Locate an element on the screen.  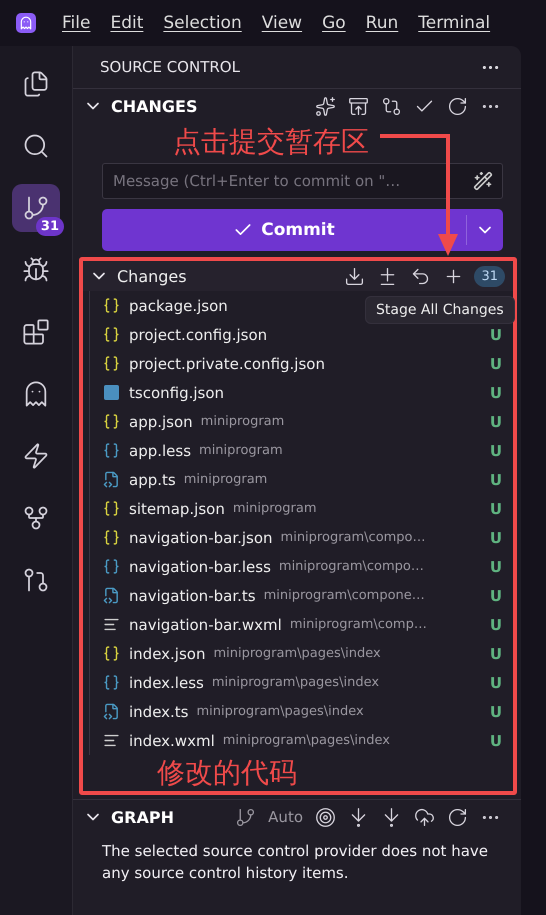
square-file-icon is located at coordinates (111, 392).